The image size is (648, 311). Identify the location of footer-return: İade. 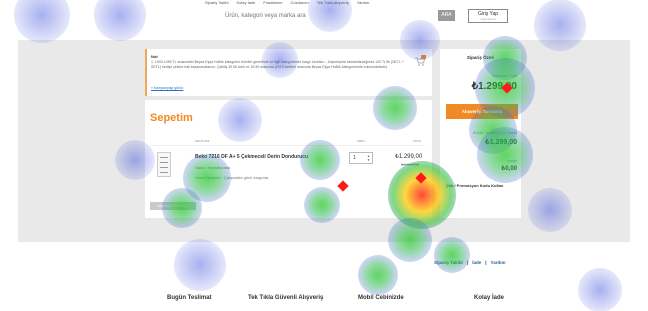
(476, 262).